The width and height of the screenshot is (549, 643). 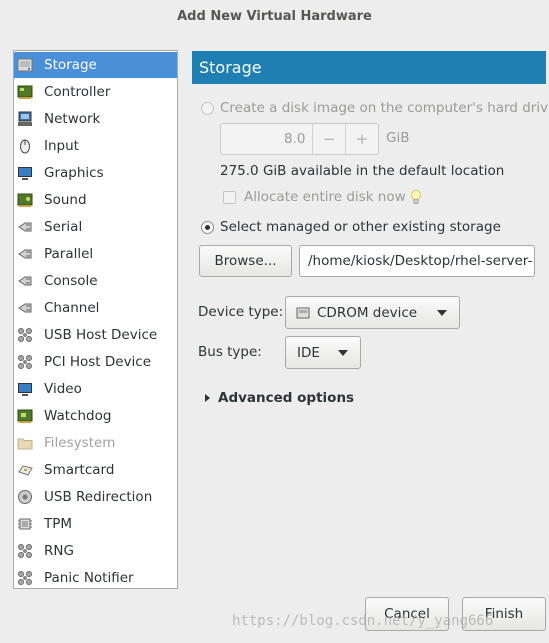 What do you see at coordinates (325, 197) in the screenshot?
I see `allocate-label: Allocate entire disk now` at bounding box center [325, 197].